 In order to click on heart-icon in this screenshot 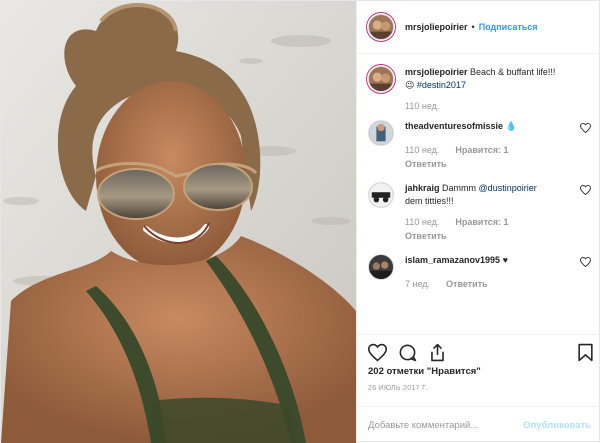, I will do `click(377, 352)`.